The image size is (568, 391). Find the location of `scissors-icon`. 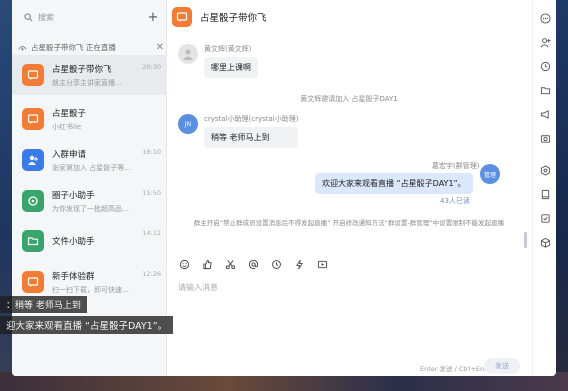

scissors-icon is located at coordinates (230, 264).